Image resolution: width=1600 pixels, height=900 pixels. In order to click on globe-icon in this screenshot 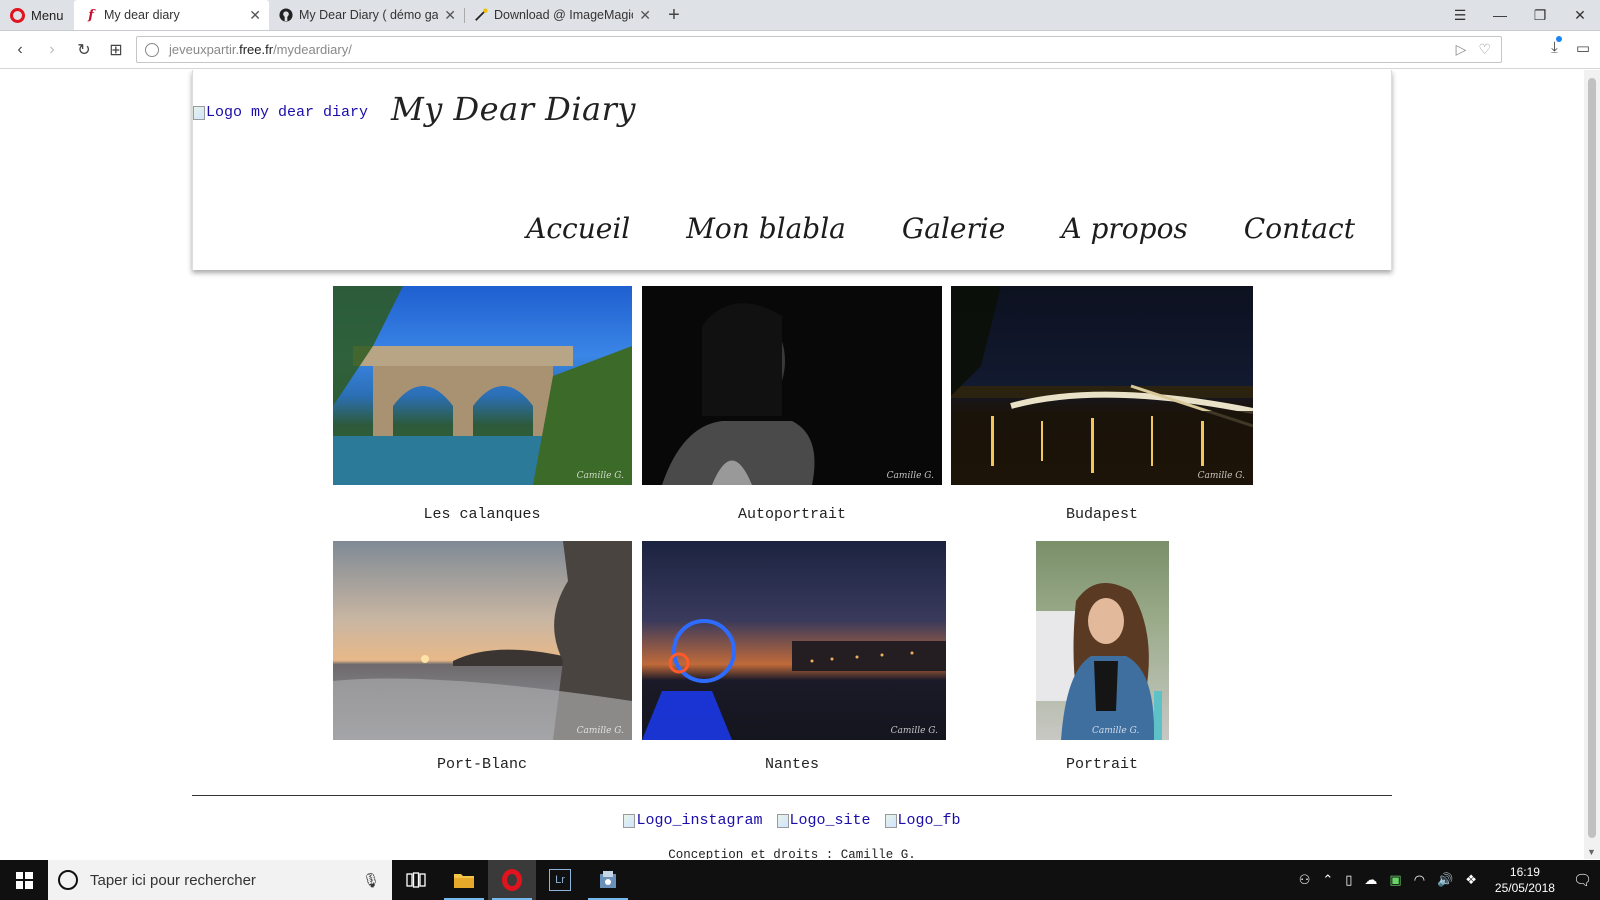, I will do `click(152, 49)`.